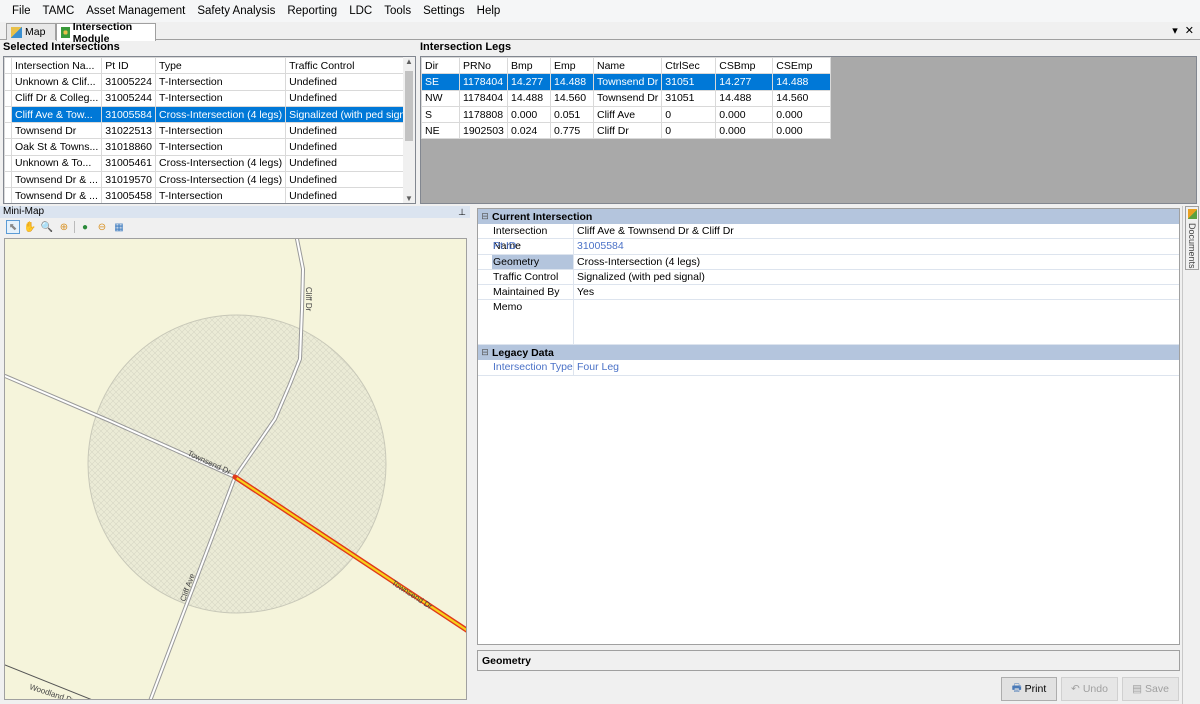 The image size is (1200, 704). I want to click on cell-emp: 0.775, so click(572, 131).